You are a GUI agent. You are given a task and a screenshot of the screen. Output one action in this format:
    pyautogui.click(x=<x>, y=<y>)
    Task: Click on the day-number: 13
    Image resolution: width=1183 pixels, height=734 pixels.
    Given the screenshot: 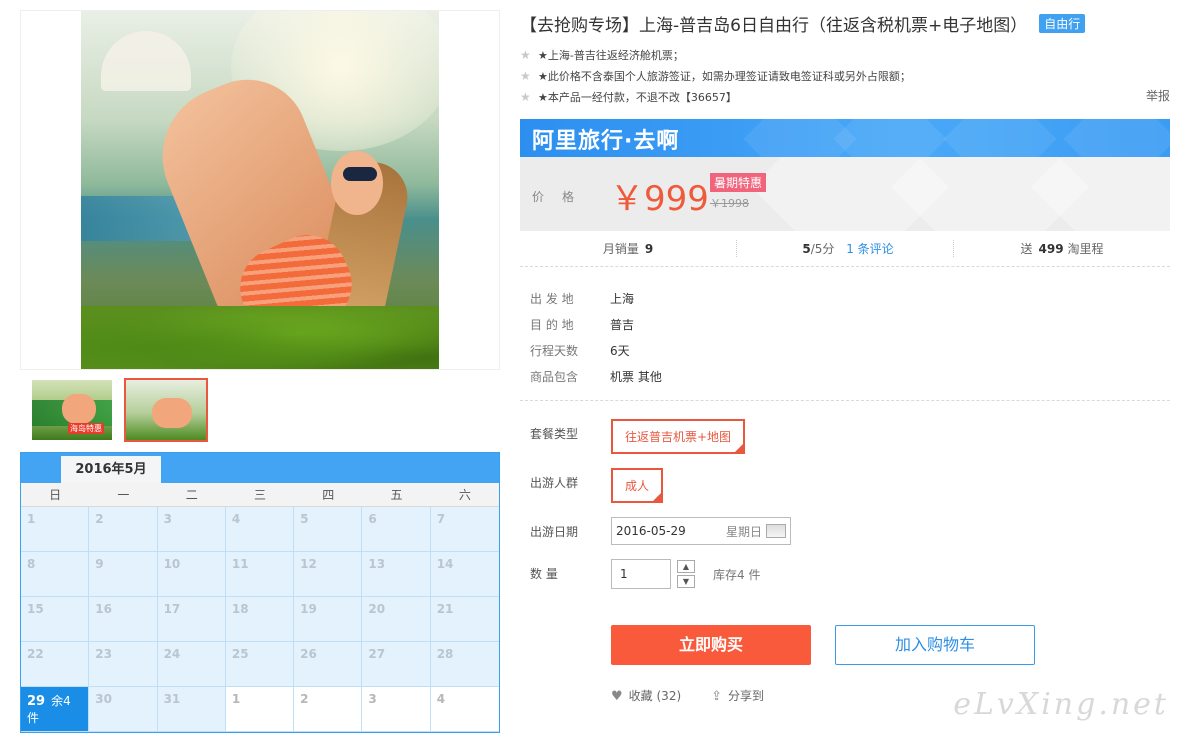 What is the action you would take?
    pyautogui.click(x=377, y=564)
    